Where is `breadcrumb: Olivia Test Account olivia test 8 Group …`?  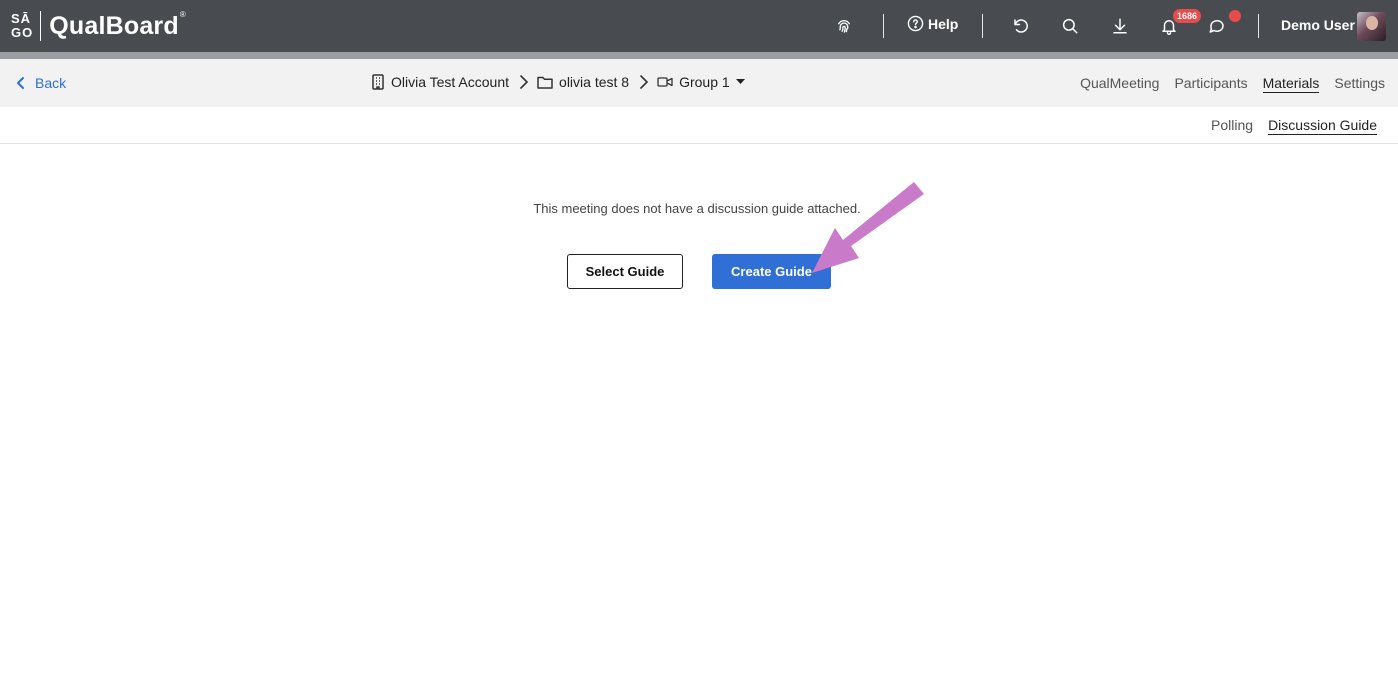
breadcrumb: Olivia Test Account olivia test 8 Group … is located at coordinates (558, 82).